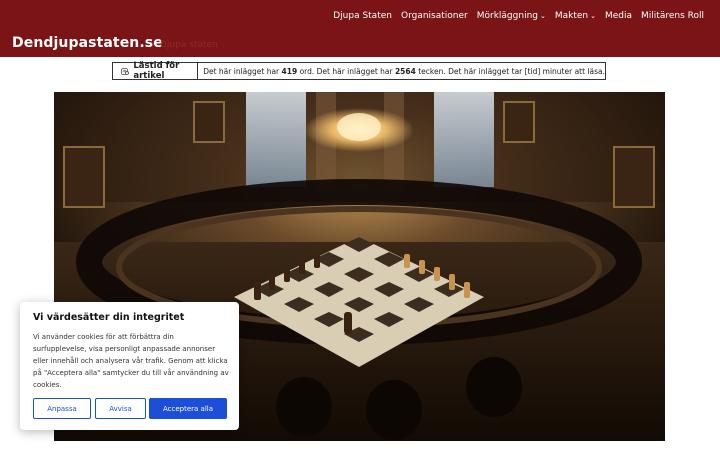  I want to click on cookie-title: Vi värdesätter din integritet, so click(109, 317).